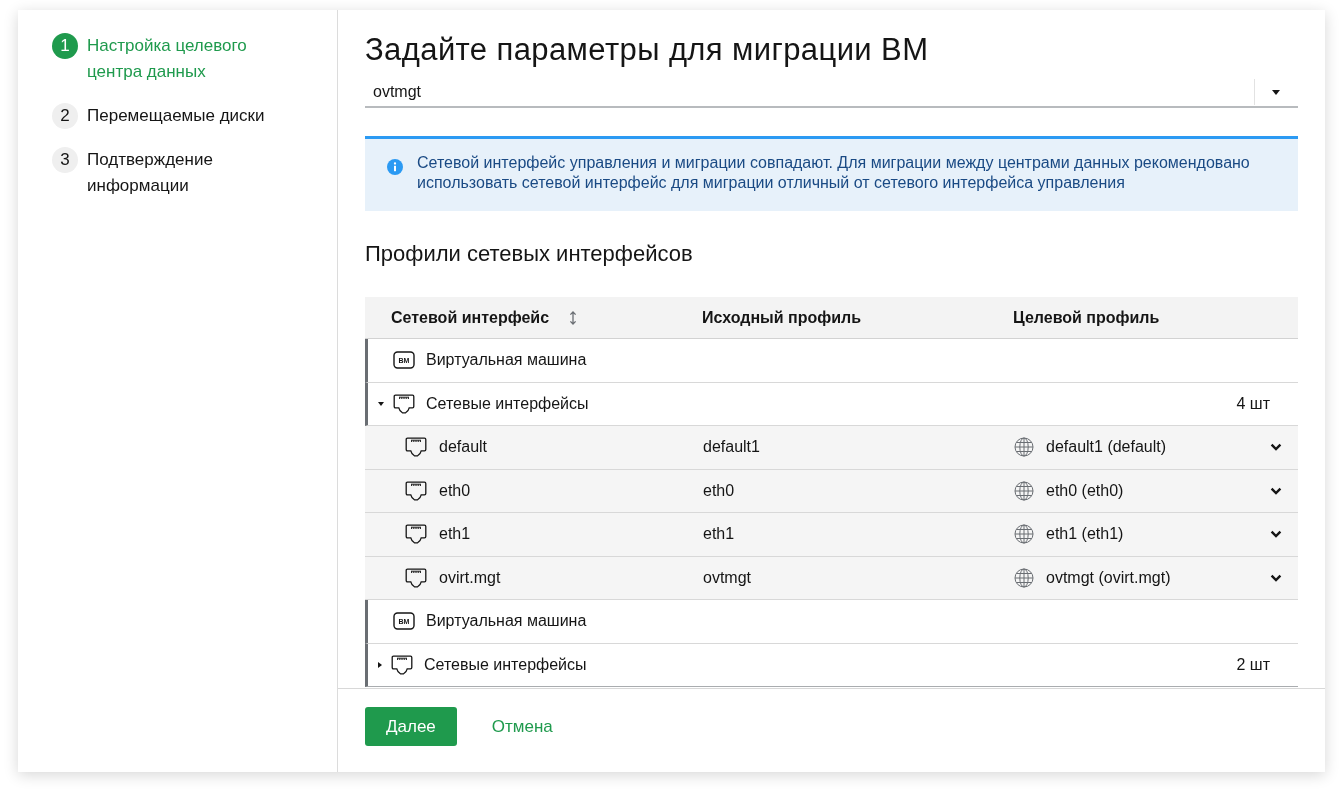 The height and width of the screenshot is (798, 1342). What do you see at coordinates (463, 447) in the screenshot?
I see `interface-name: default` at bounding box center [463, 447].